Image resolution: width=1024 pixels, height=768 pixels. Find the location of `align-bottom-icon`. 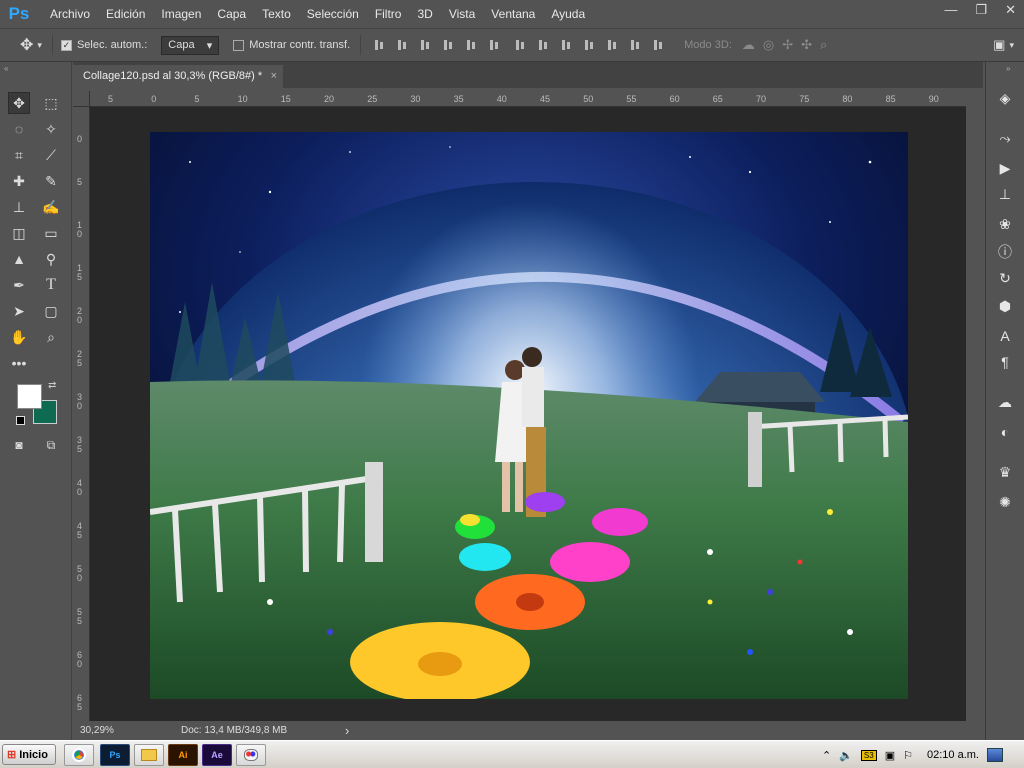

align-bottom-icon is located at coordinates (426, 45).